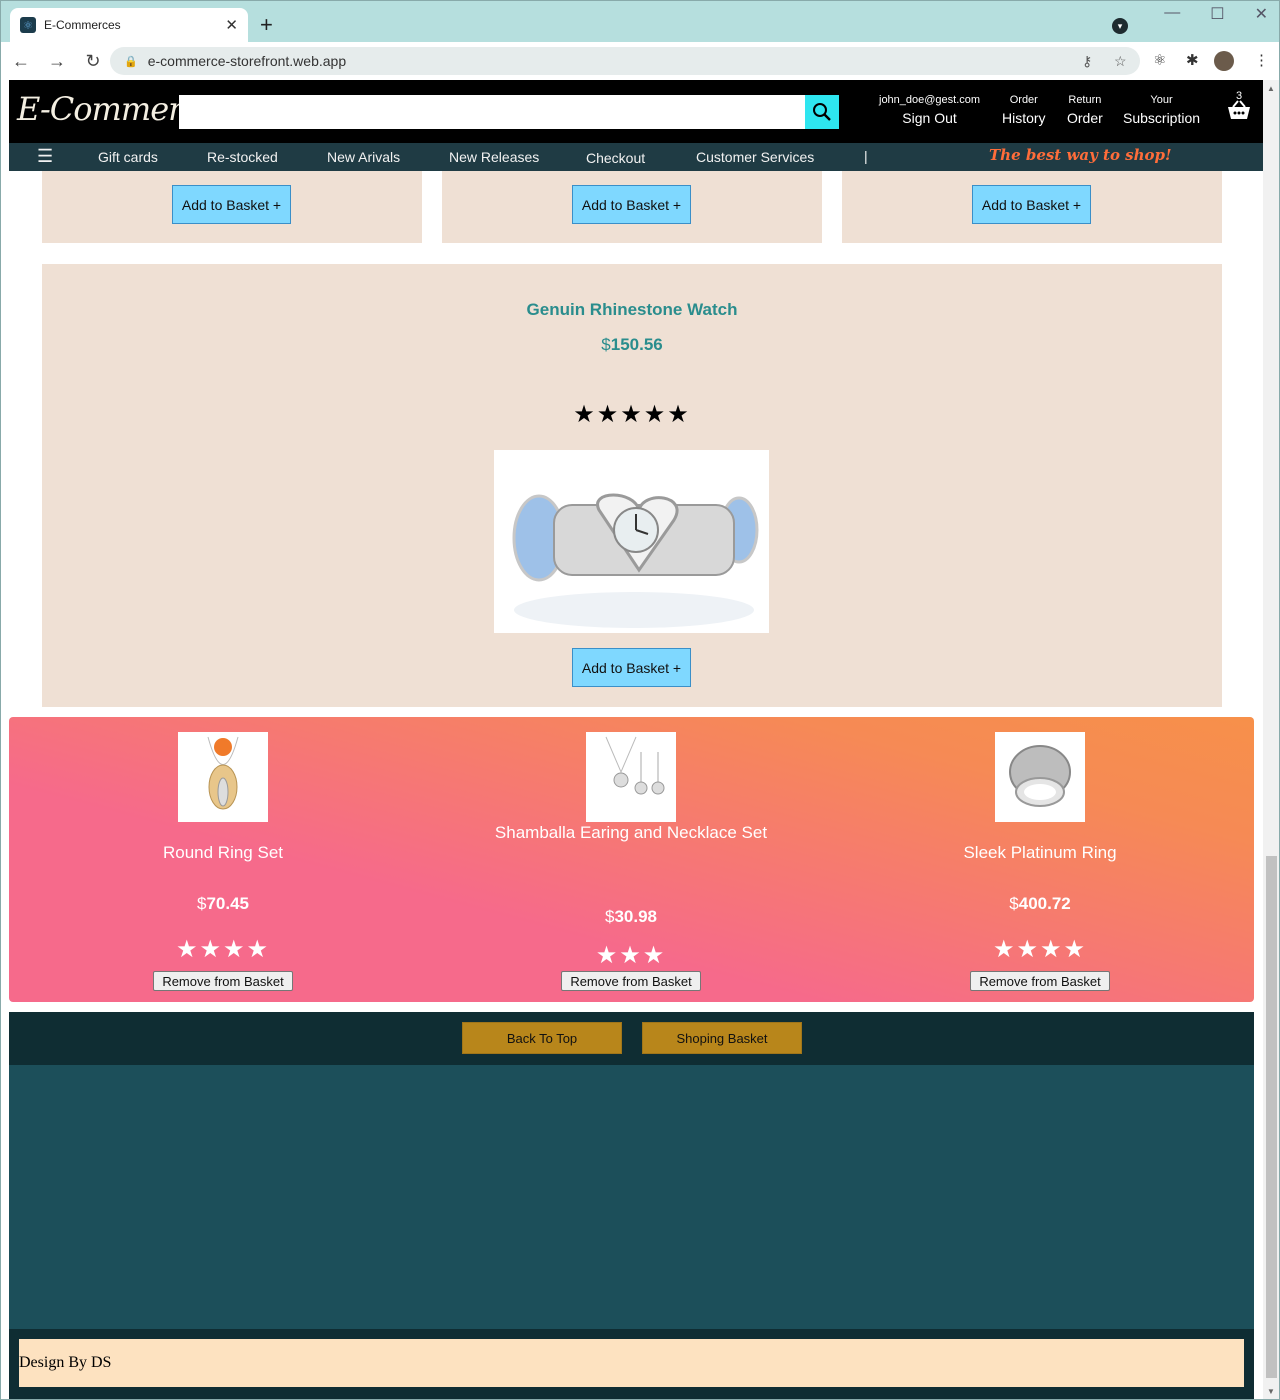 Image resolution: width=1280 pixels, height=1400 pixels. I want to click on new-tab-icon: +, so click(266, 25).